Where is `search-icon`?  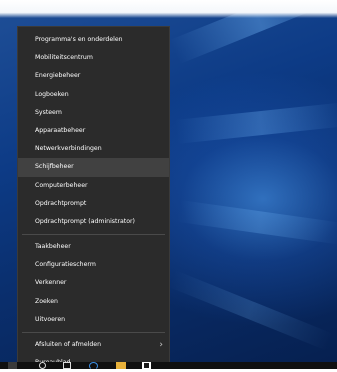 search-icon is located at coordinates (42, 365).